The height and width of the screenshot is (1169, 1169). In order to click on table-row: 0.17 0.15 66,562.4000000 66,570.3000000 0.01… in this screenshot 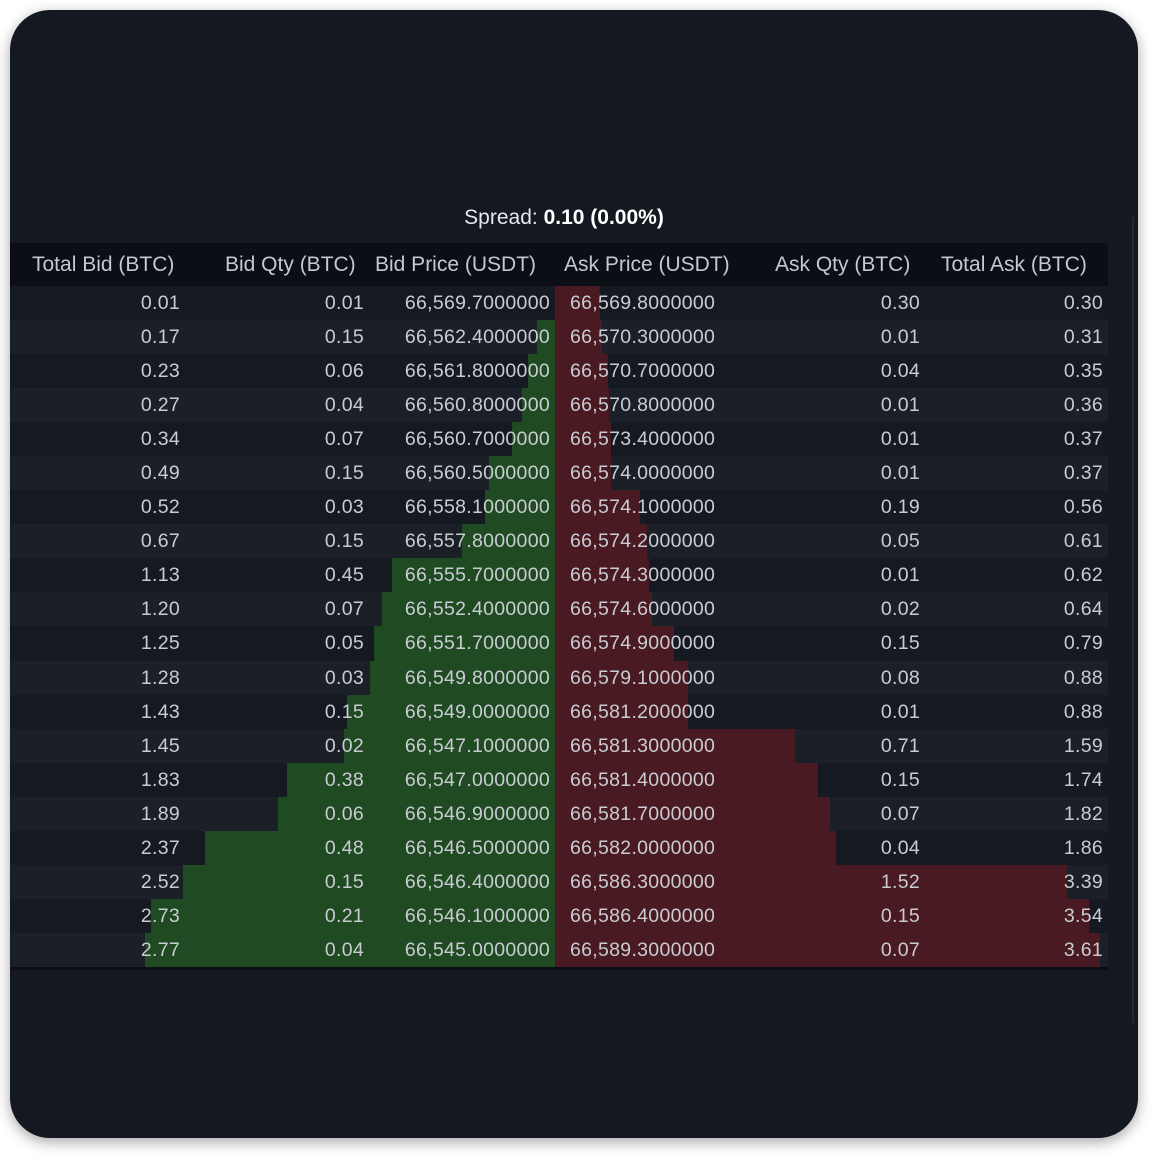, I will do `click(559, 337)`.